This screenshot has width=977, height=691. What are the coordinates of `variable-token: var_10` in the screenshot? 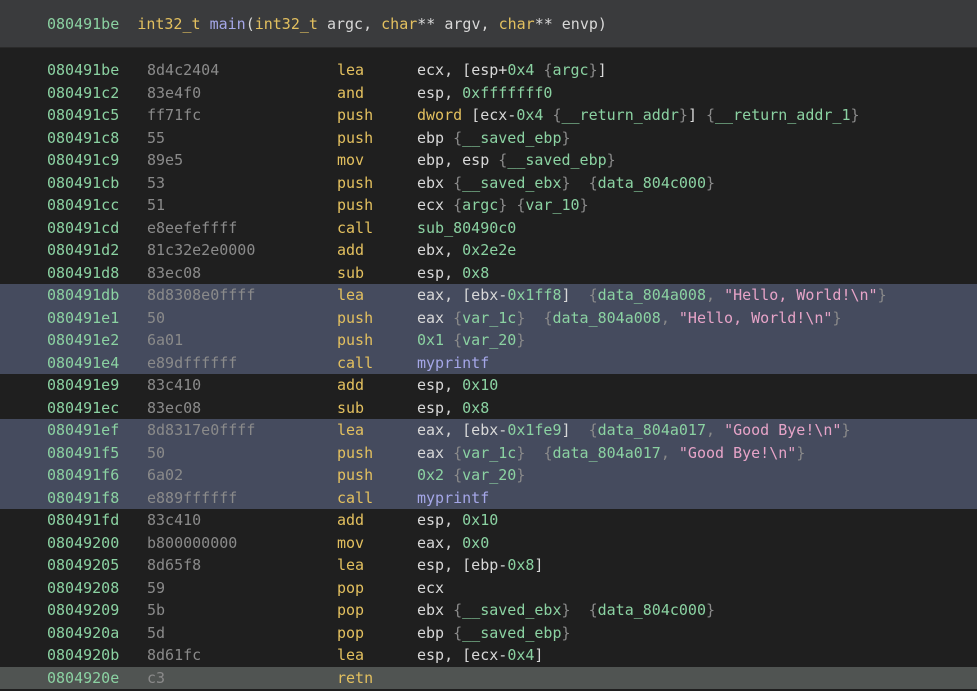 It's located at (552, 205).